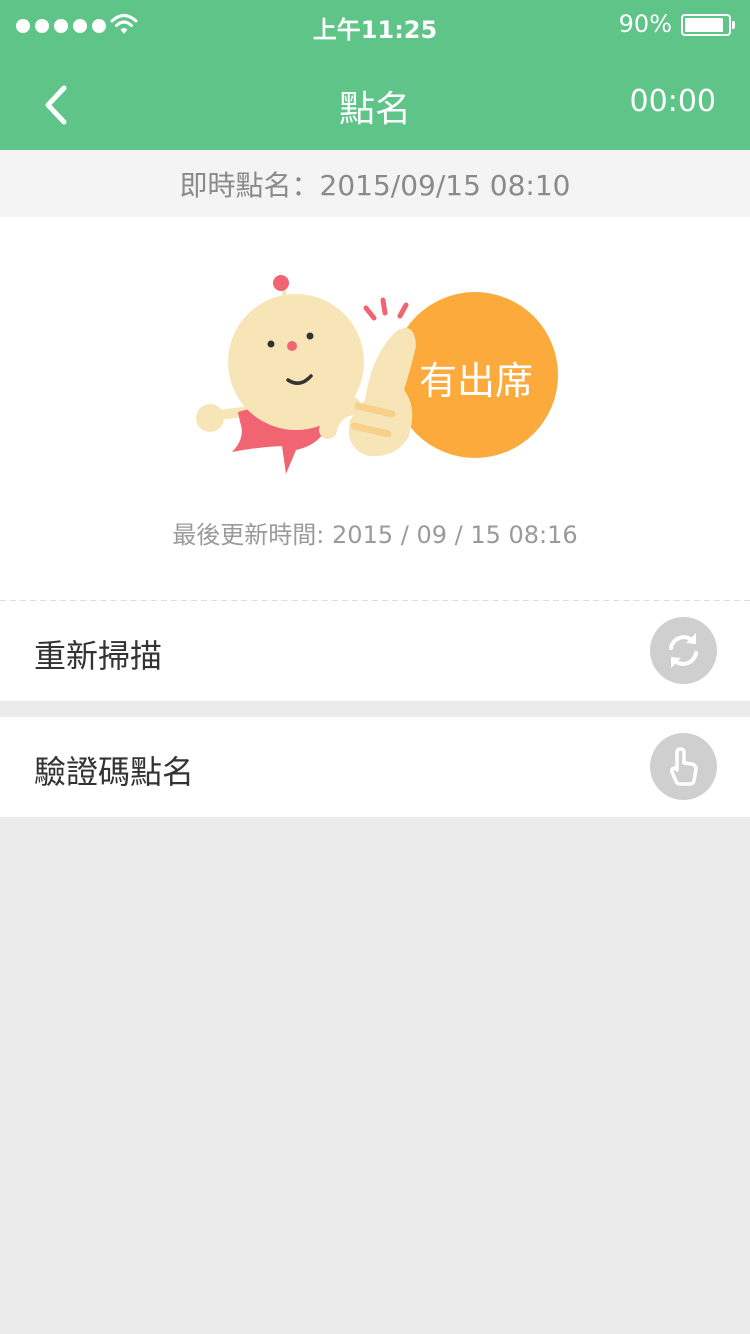 The image size is (750, 1334). What do you see at coordinates (475, 381) in the screenshot?
I see `attendance-status-label: 有出席` at bounding box center [475, 381].